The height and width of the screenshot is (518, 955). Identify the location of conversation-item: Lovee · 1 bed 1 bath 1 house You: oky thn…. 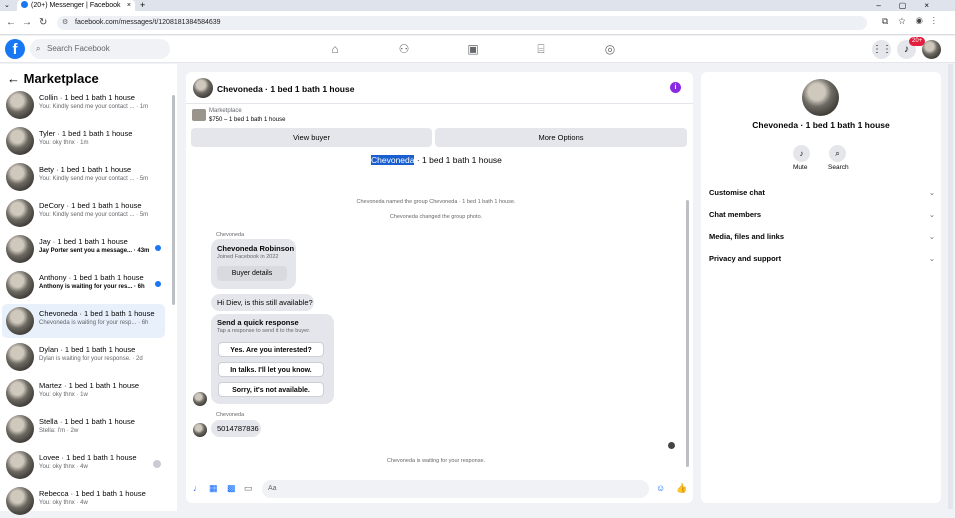
(83, 465).